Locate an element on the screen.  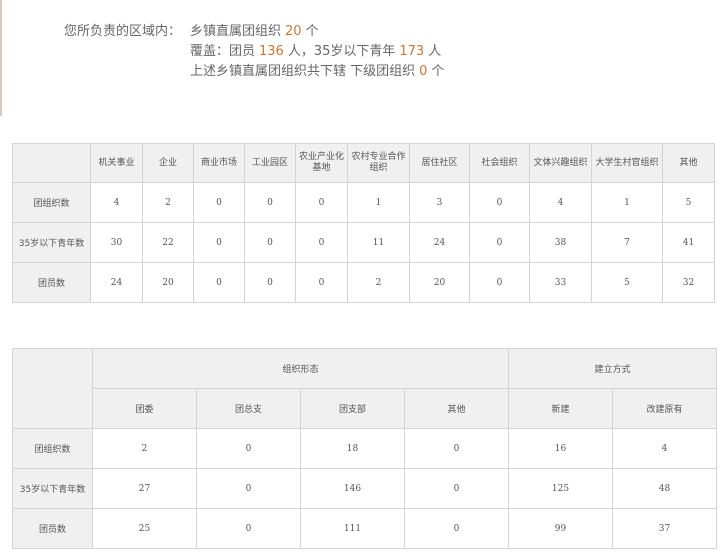
summary-line-orgs: 您所负责的区域内： 乡镇直属团组织 20 个 is located at coordinates (254, 32).